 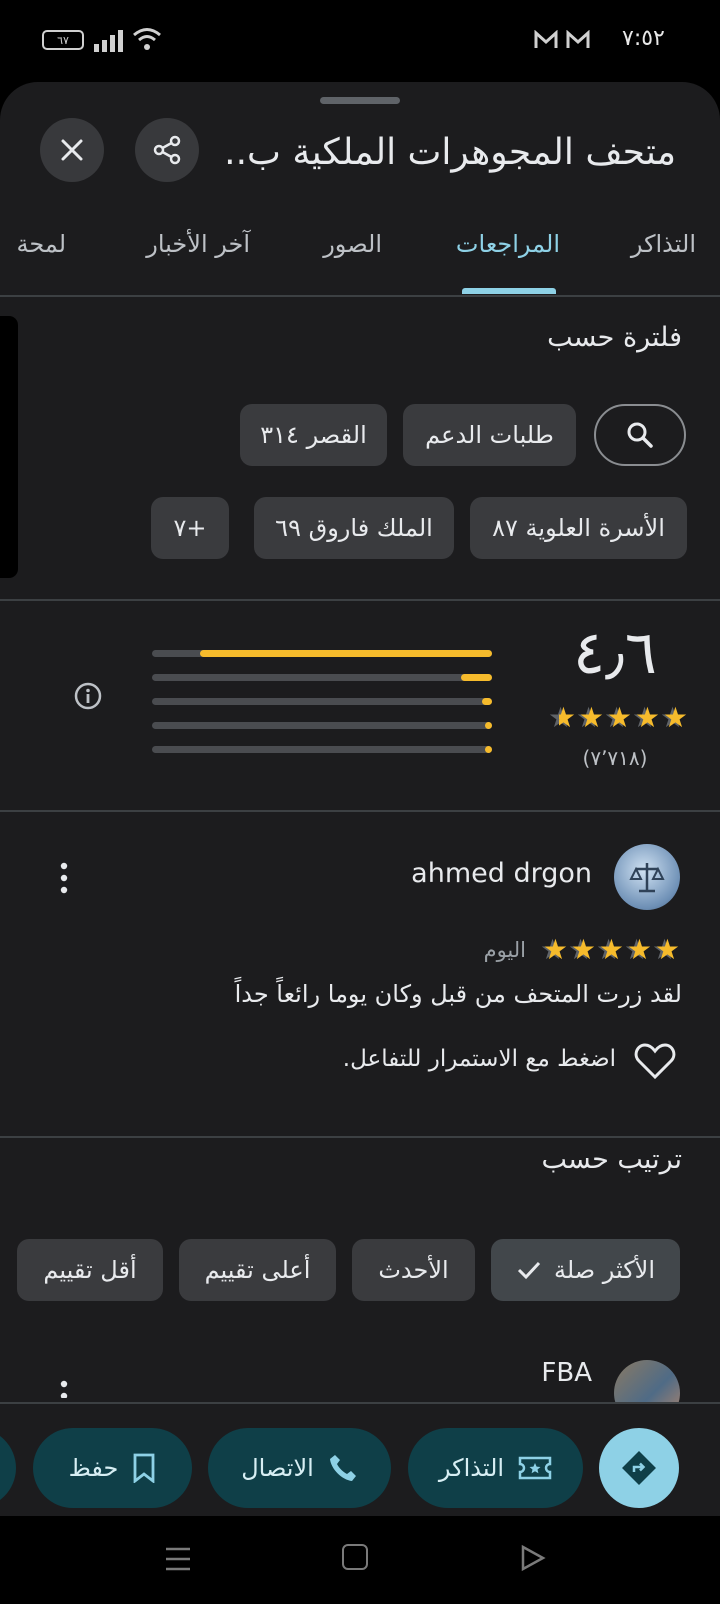 I want to click on rating-bar-2-stars, so click(x=322, y=725).